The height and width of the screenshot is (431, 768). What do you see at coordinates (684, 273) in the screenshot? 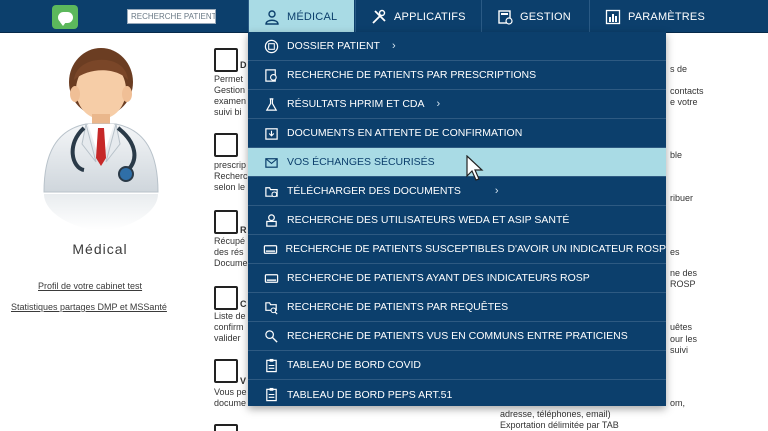
I see `bg-text: ne des` at bounding box center [684, 273].